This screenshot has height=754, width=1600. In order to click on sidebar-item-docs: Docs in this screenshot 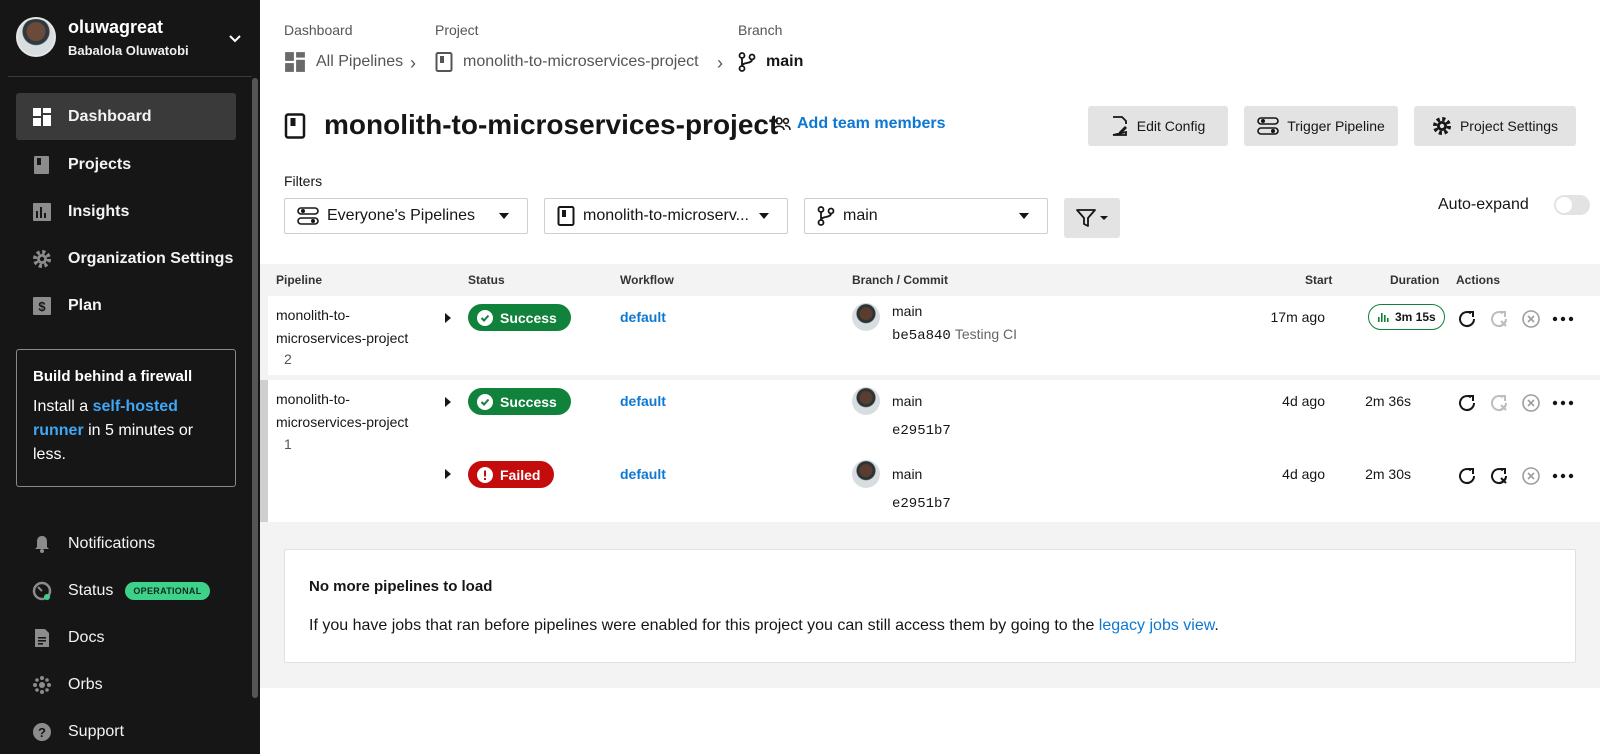, I will do `click(126, 637)`.